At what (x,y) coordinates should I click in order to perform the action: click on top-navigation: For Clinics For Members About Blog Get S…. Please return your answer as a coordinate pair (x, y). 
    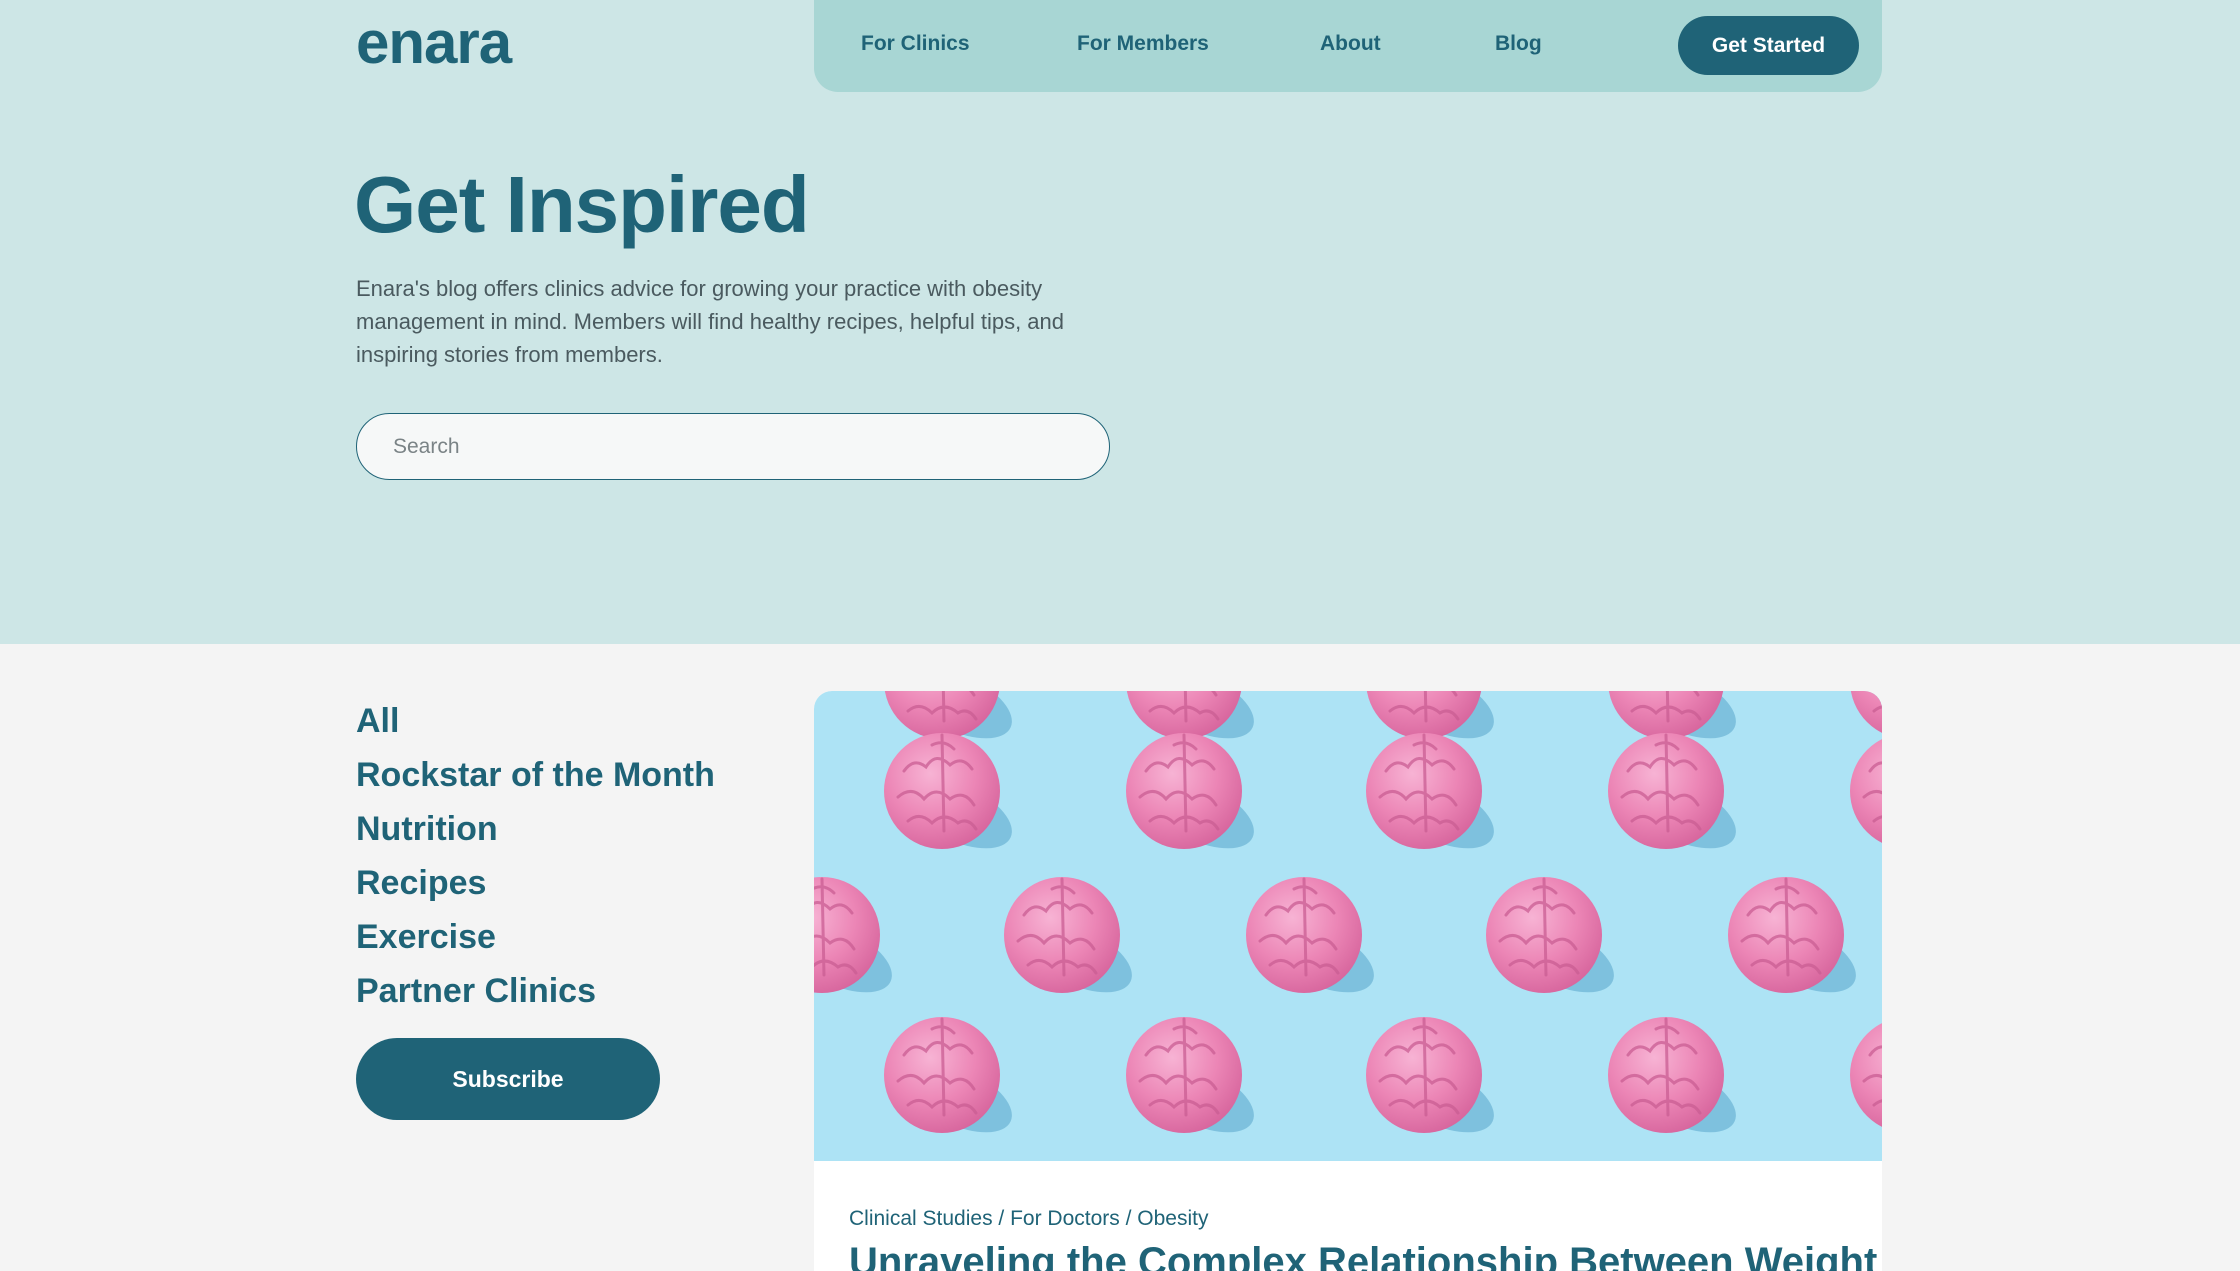
    Looking at the image, I should click on (1348, 46).